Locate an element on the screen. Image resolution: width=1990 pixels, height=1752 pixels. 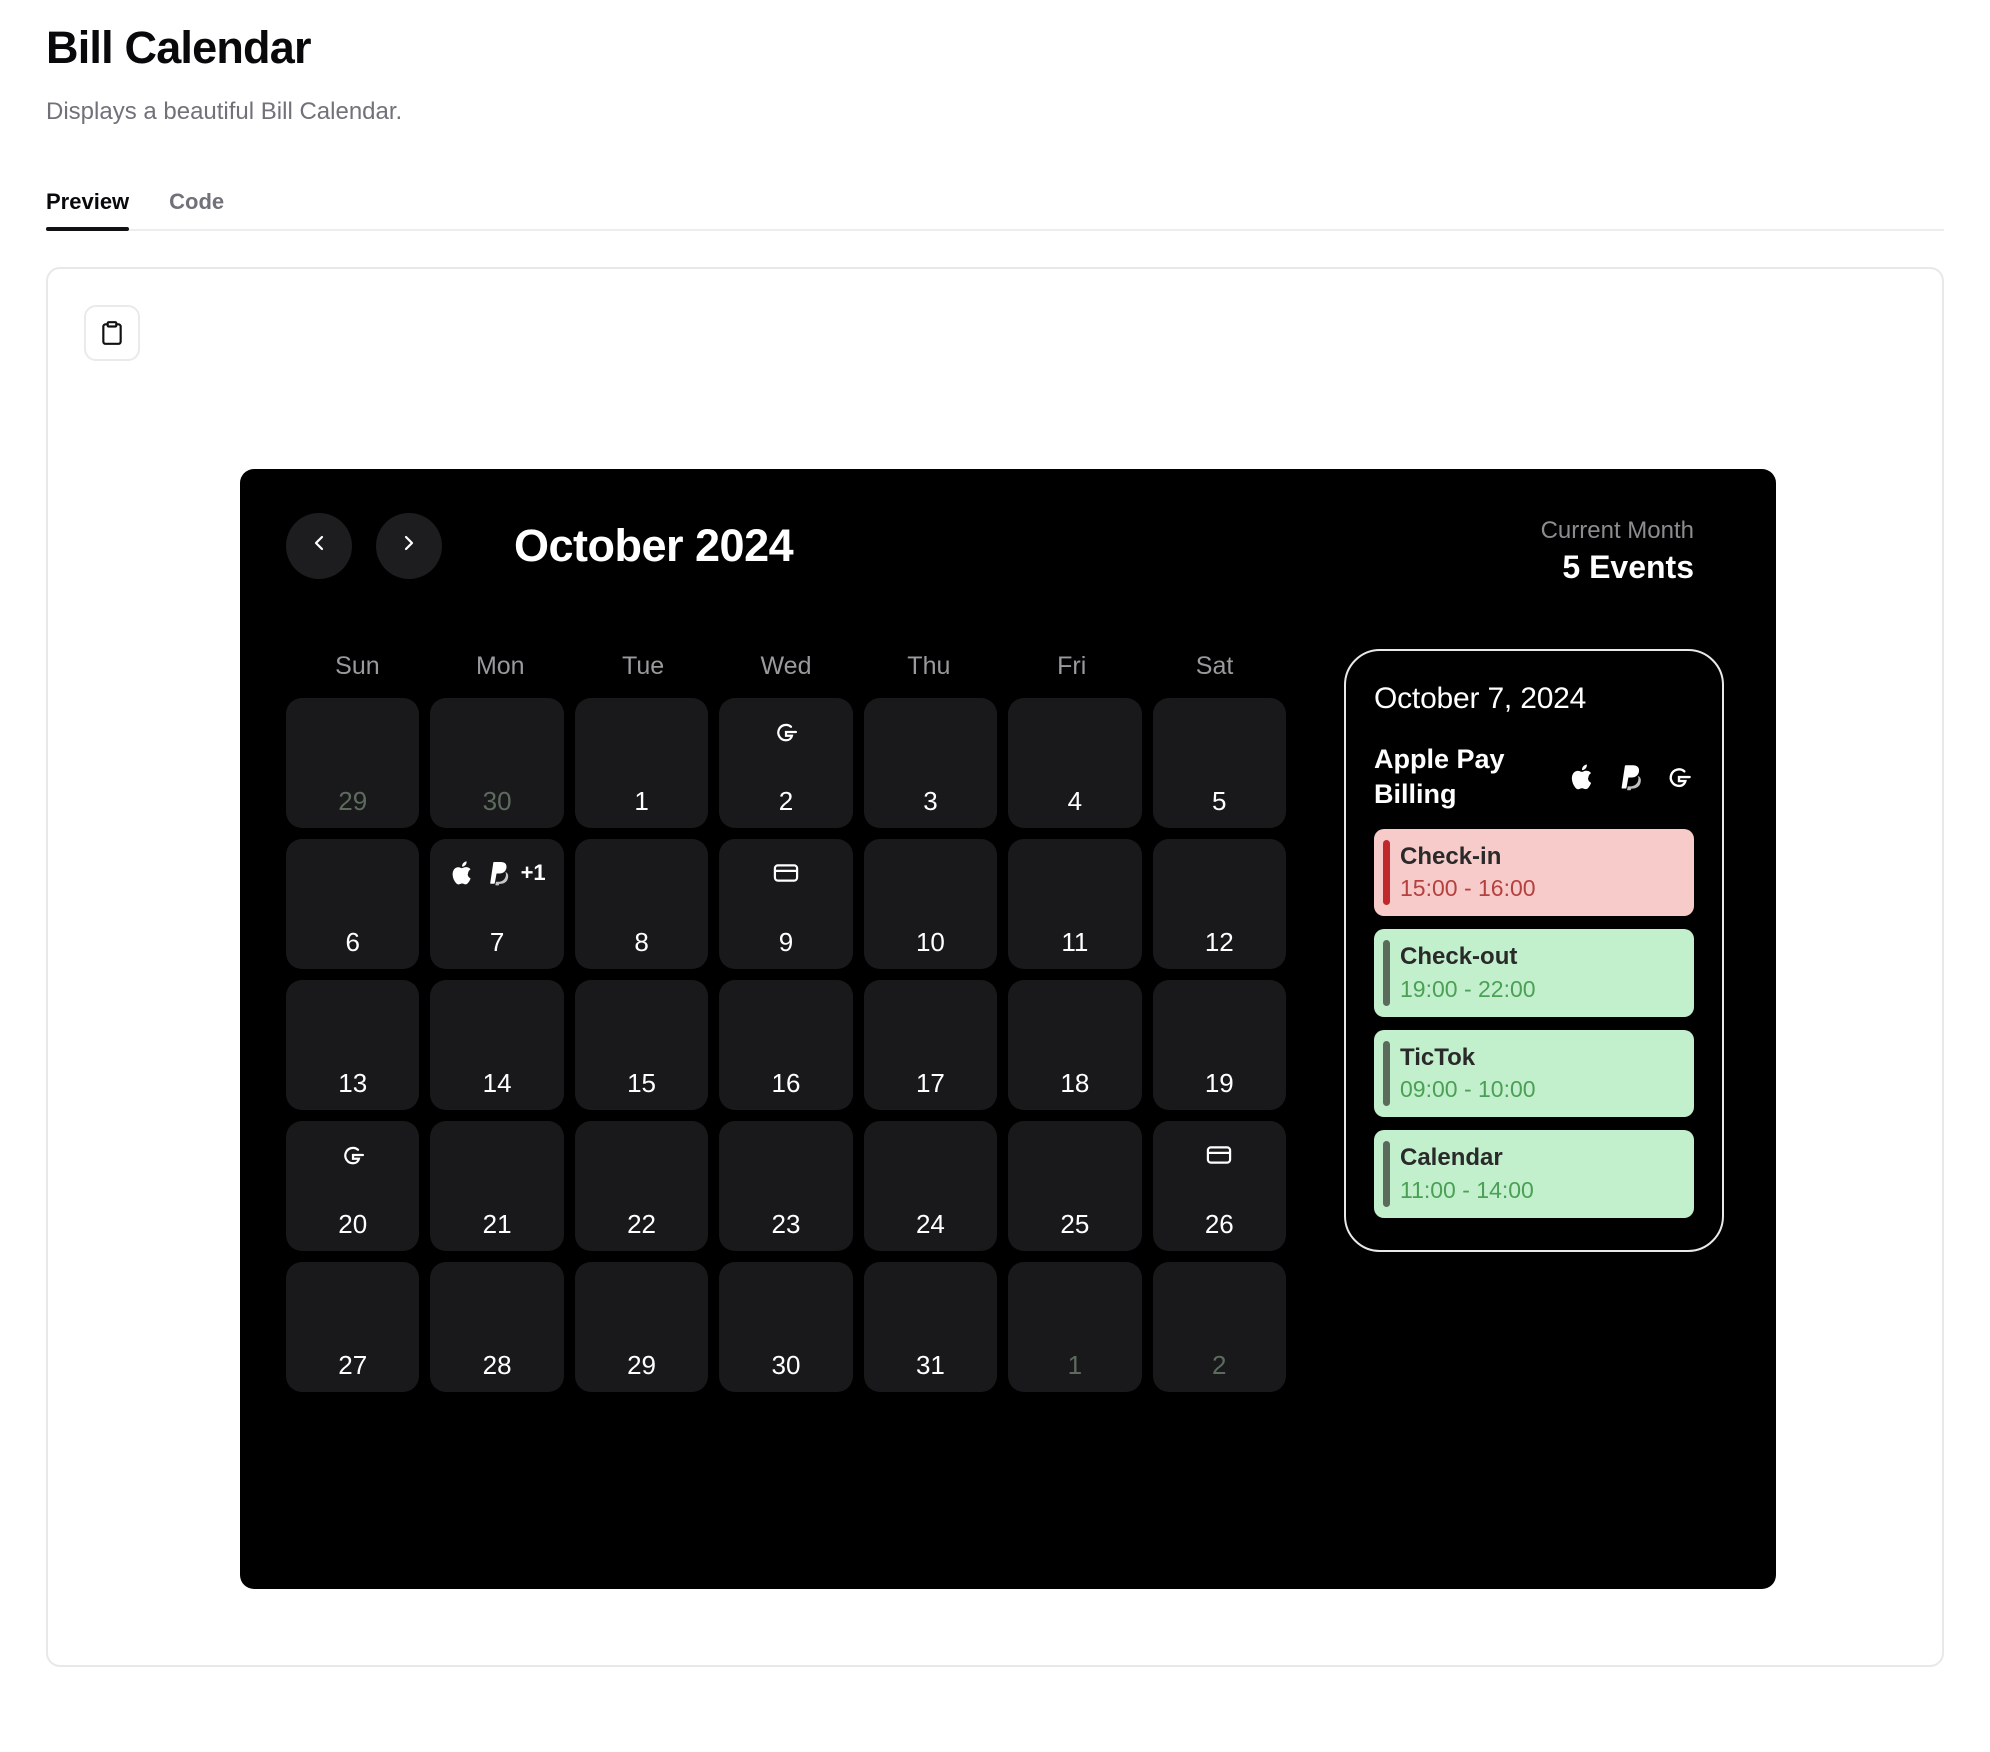
chevron-right-icon is located at coordinates (409, 545).